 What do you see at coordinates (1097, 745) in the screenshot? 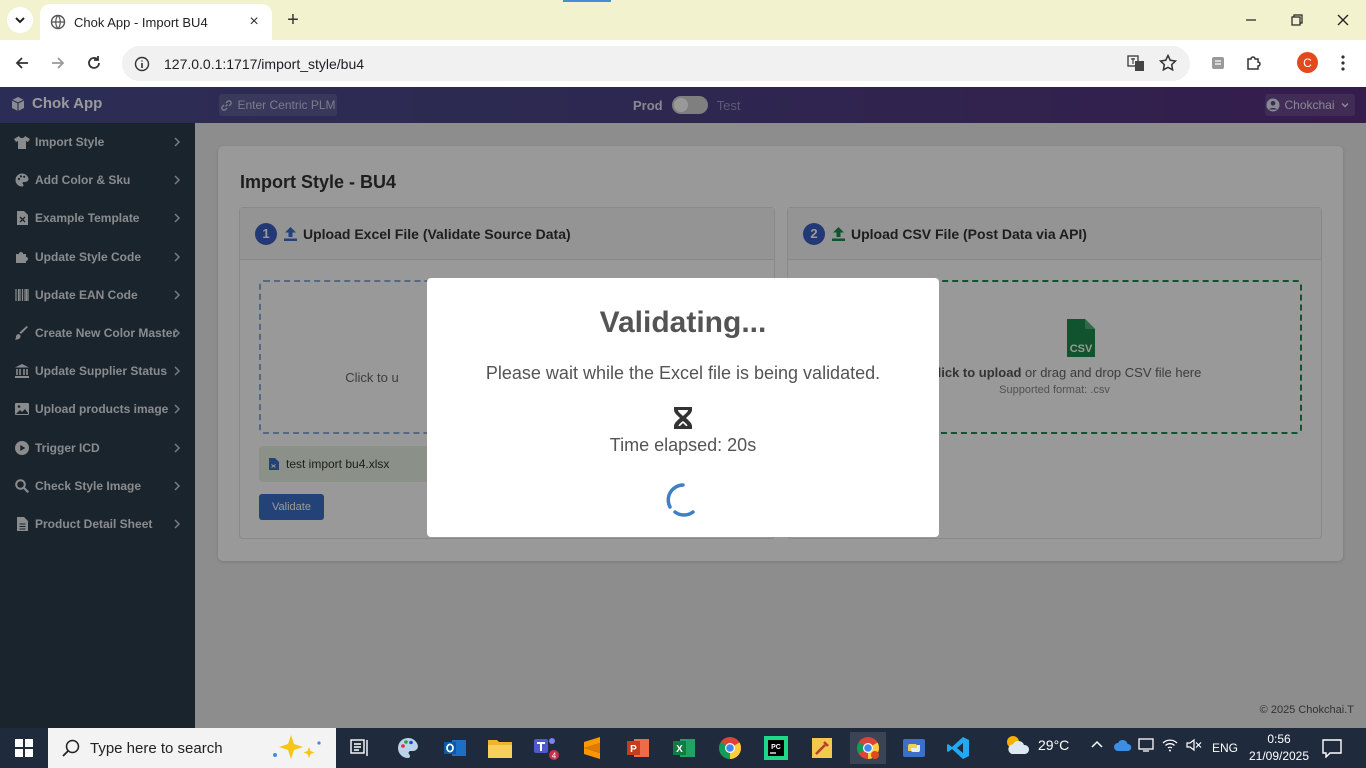
I see `chevron-up-icon` at bounding box center [1097, 745].